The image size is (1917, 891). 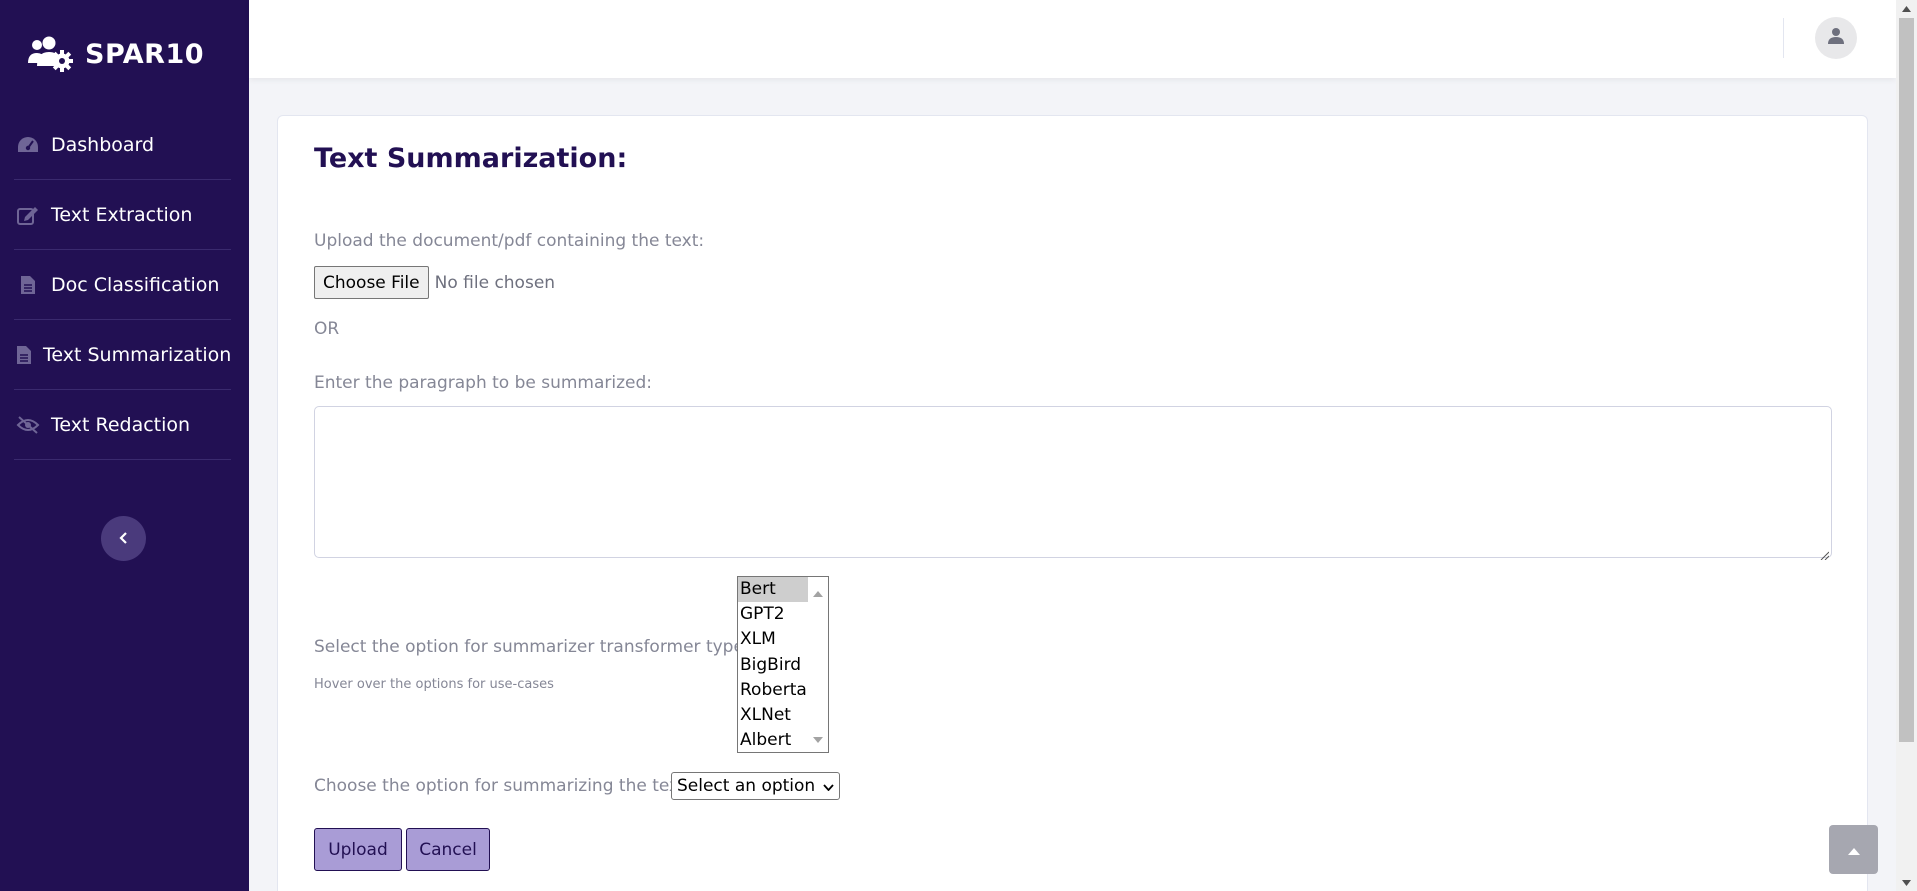 What do you see at coordinates (448, 849) in the screenshot?
I see `cancel-button: Cancel` at bounding box center [448, 849].